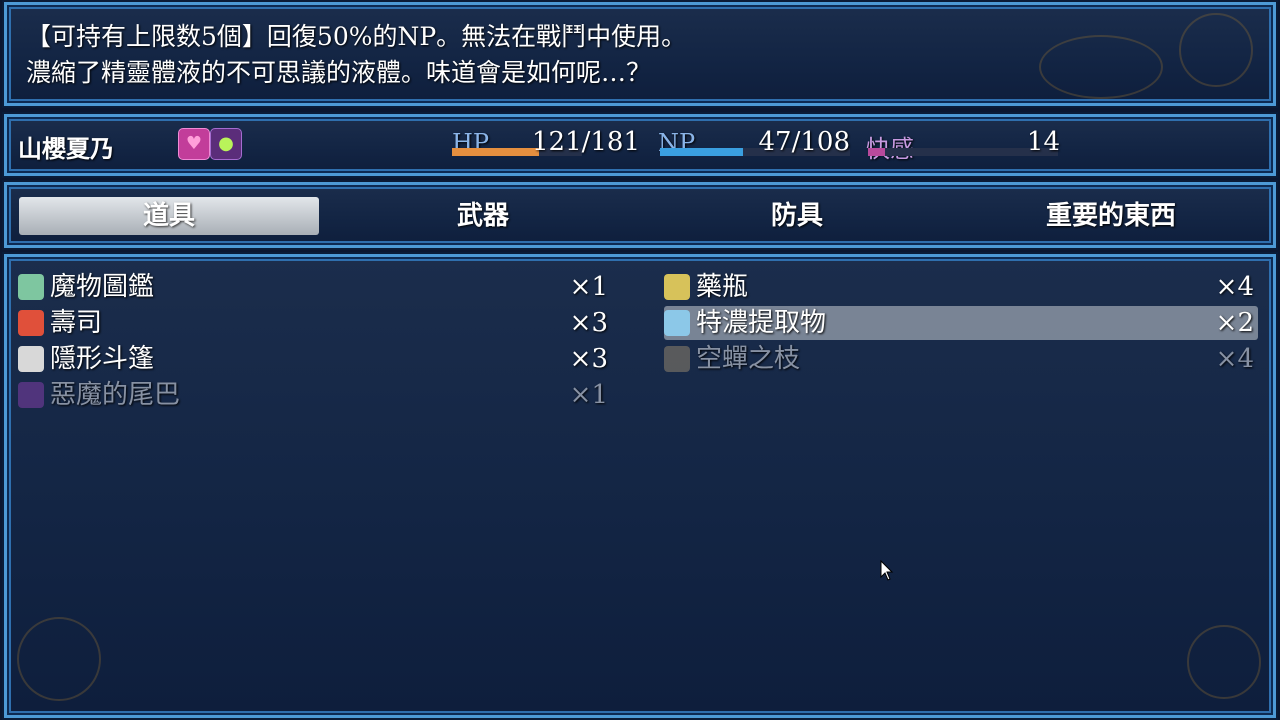  What do you see at coordinates (315, 323) in the screenshot?
I see `item-row: 壽司 ×3` at bounding box center [315, 323].